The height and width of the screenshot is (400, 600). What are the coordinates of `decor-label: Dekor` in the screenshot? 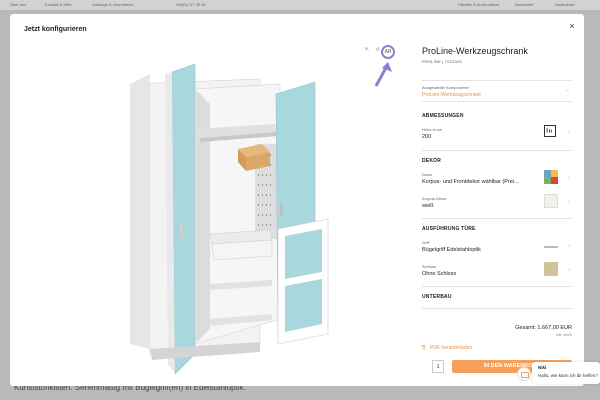 It's located at (427, 174).